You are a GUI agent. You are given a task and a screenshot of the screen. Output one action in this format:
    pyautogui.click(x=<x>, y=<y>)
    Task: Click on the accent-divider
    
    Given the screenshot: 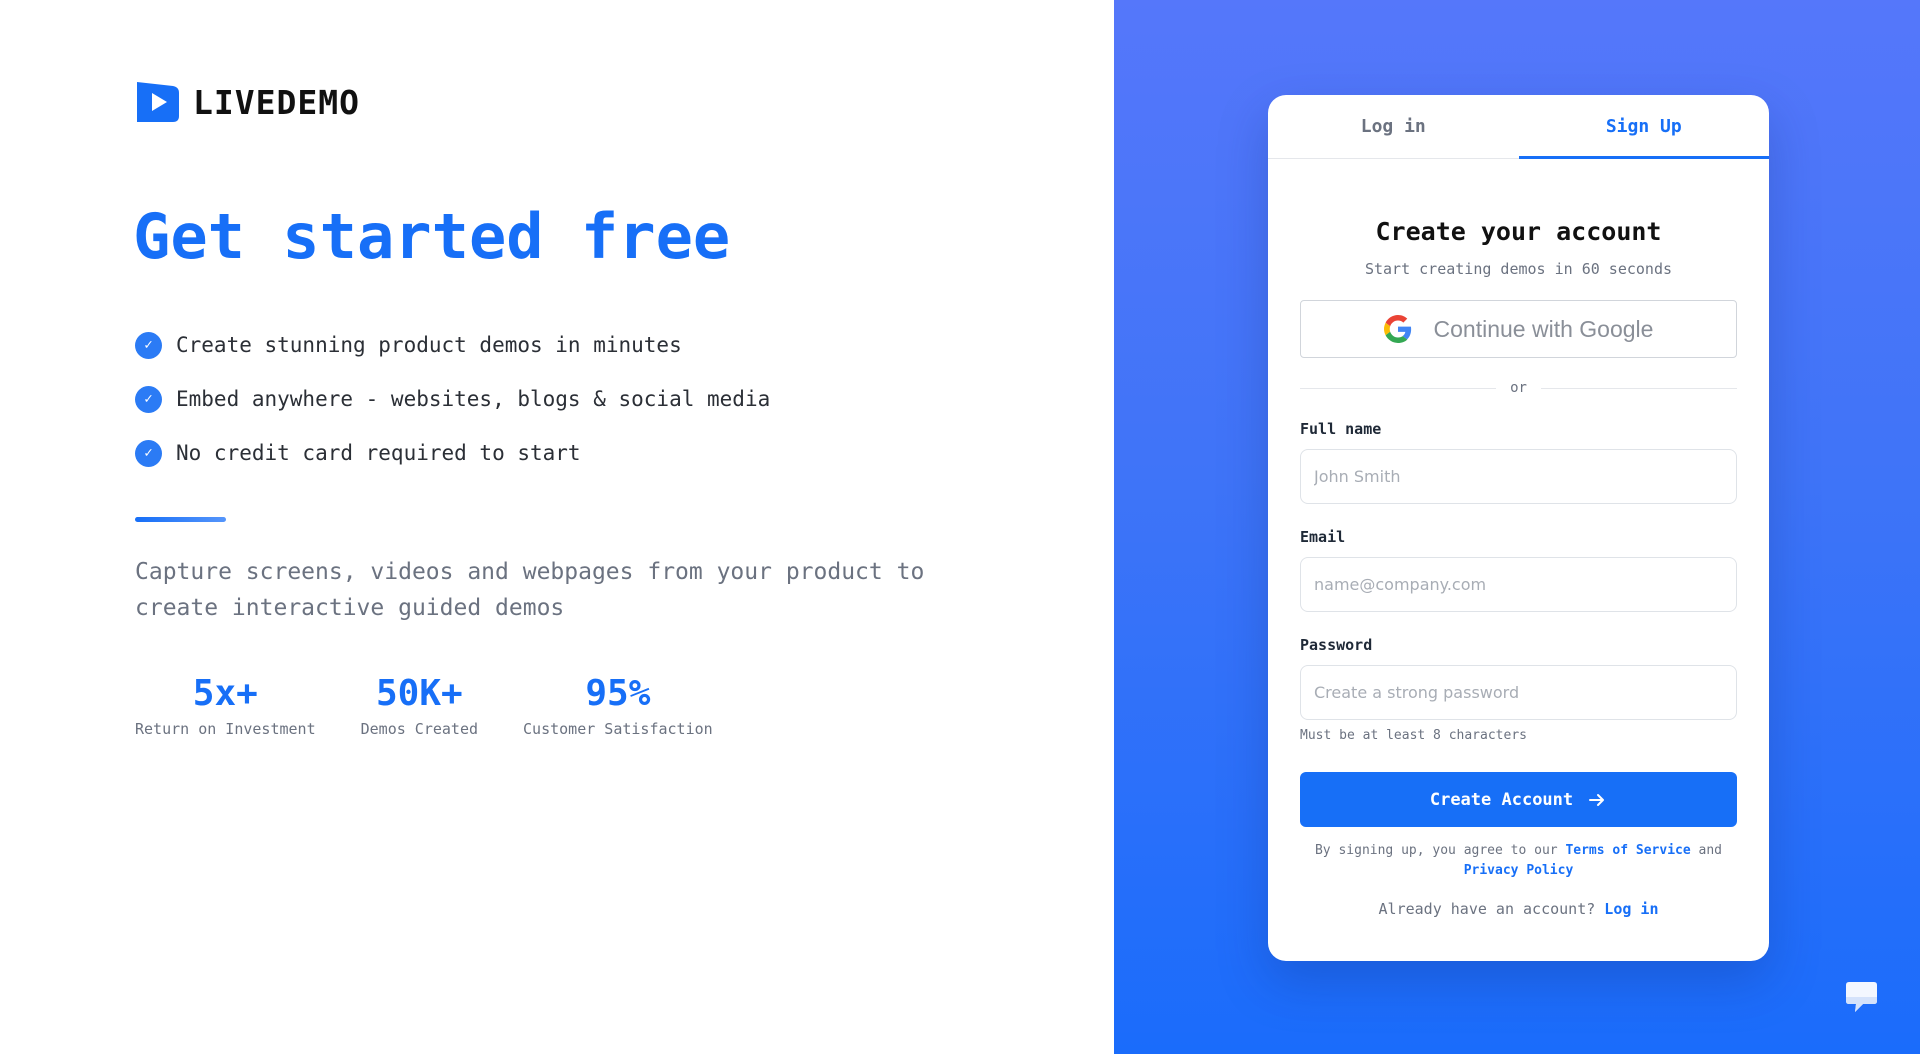 What is the action you would take?
    pyautogui.click(x=180, y=519)
    